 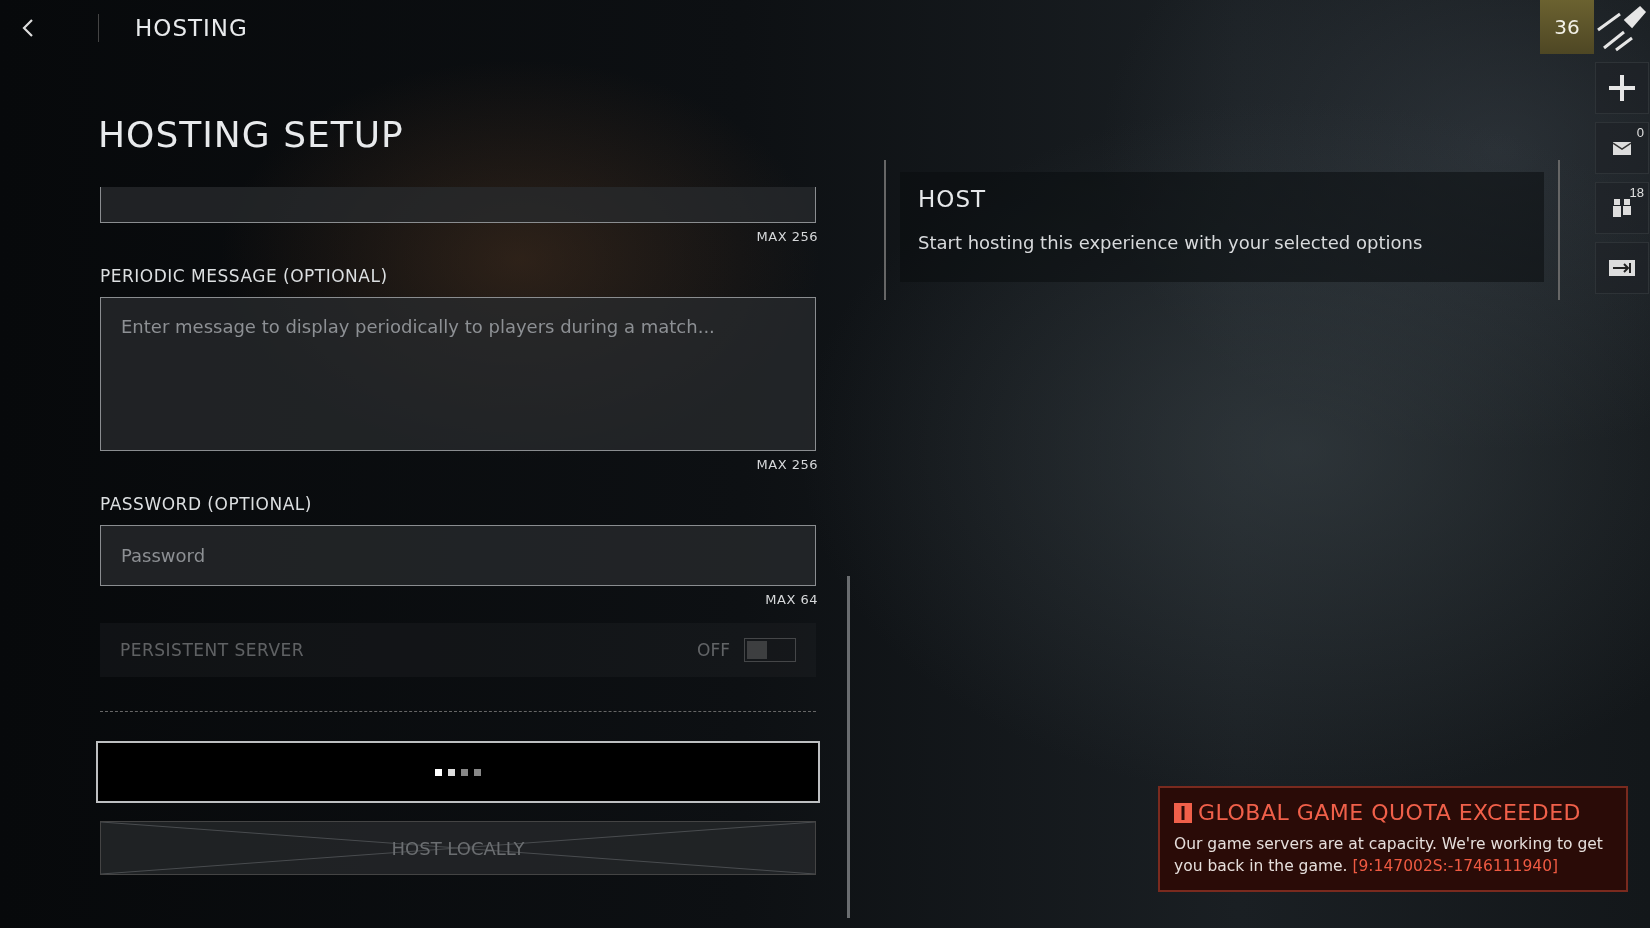 I want to click on alert-icon, so click(x=1183, y=812).